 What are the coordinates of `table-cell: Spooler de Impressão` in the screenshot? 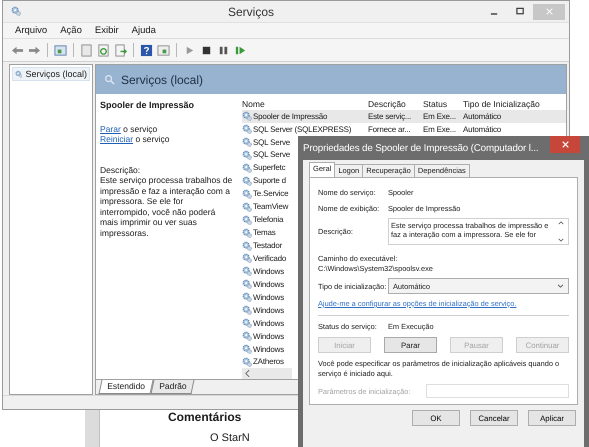 It's located at (290, 116).